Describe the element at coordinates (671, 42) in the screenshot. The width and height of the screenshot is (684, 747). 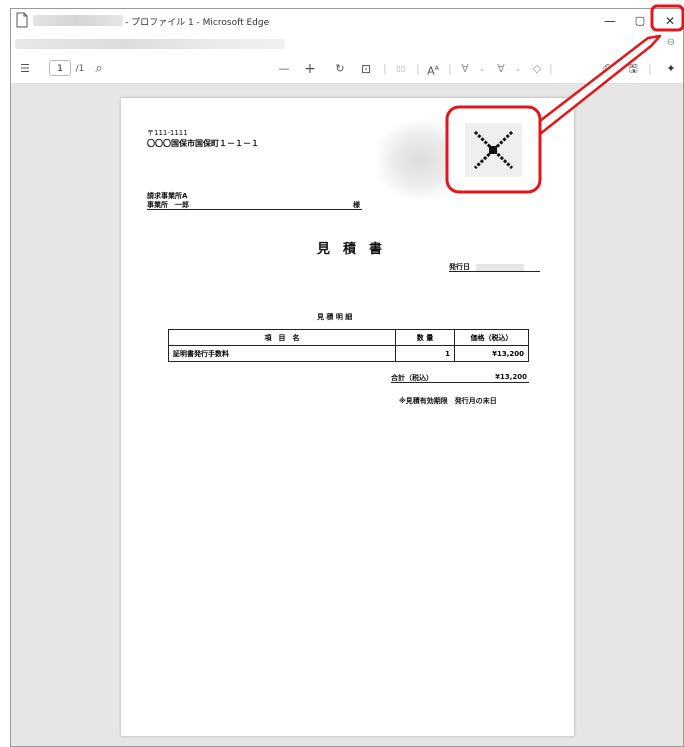
I see `zoom-icon: ⊖` at that location.